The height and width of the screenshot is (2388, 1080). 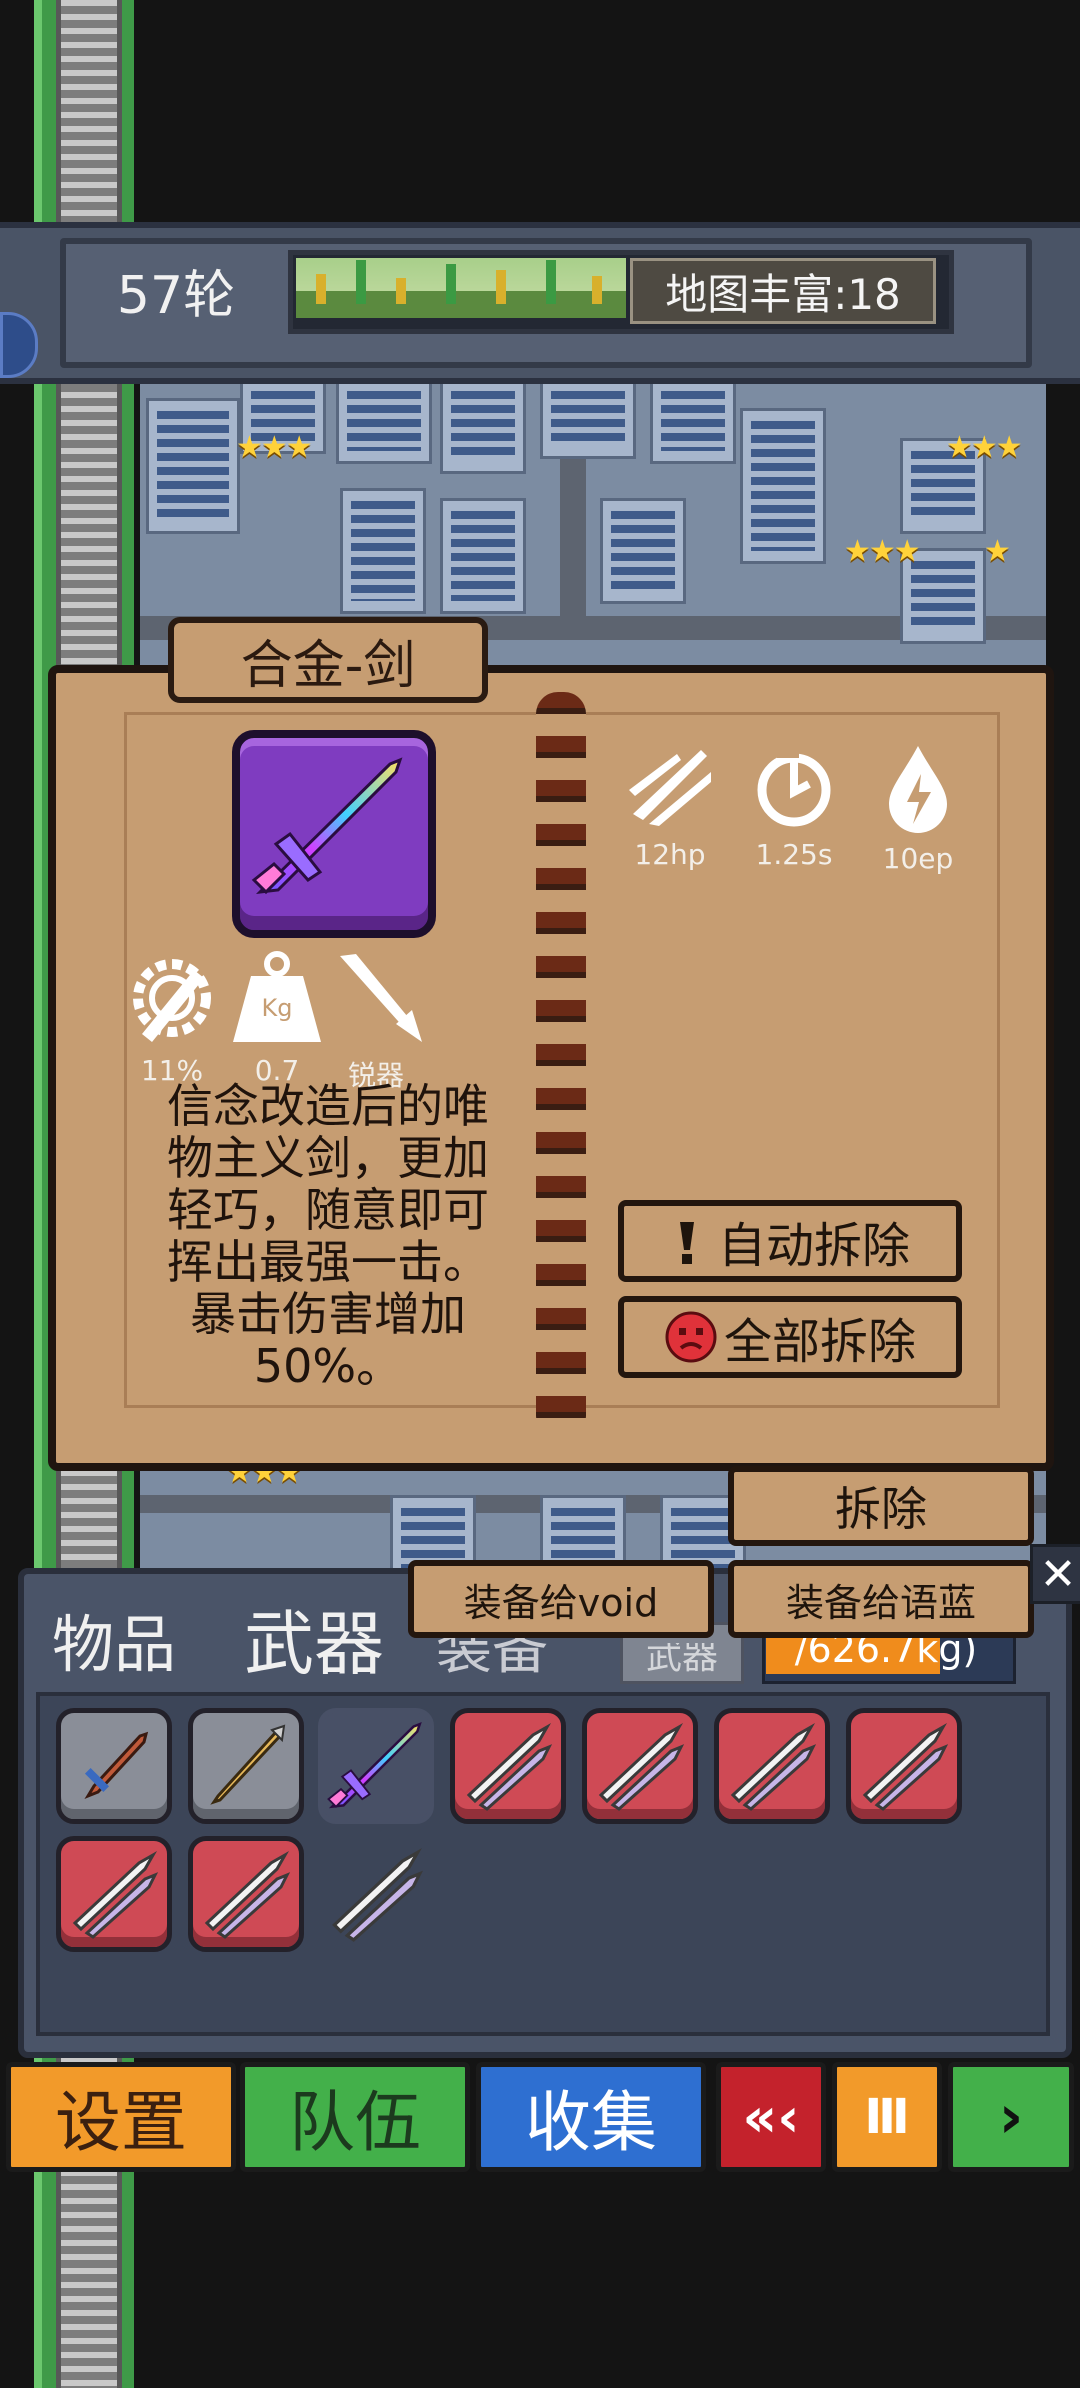 I want to click on auto-dismantle-button: 自动拆除, so click(x=790, y=1241).